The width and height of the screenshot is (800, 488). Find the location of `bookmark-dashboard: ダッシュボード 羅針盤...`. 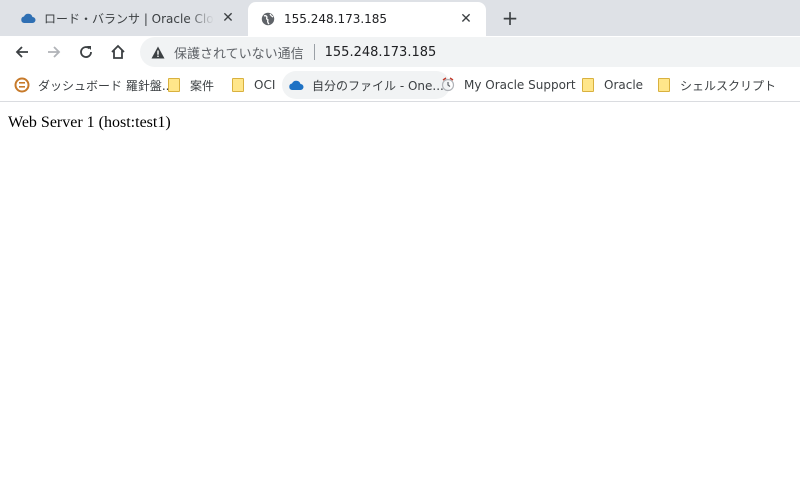

bookmark-dashboard: ダッシュボード 羅針盤... is located at coordinates (93, 85).